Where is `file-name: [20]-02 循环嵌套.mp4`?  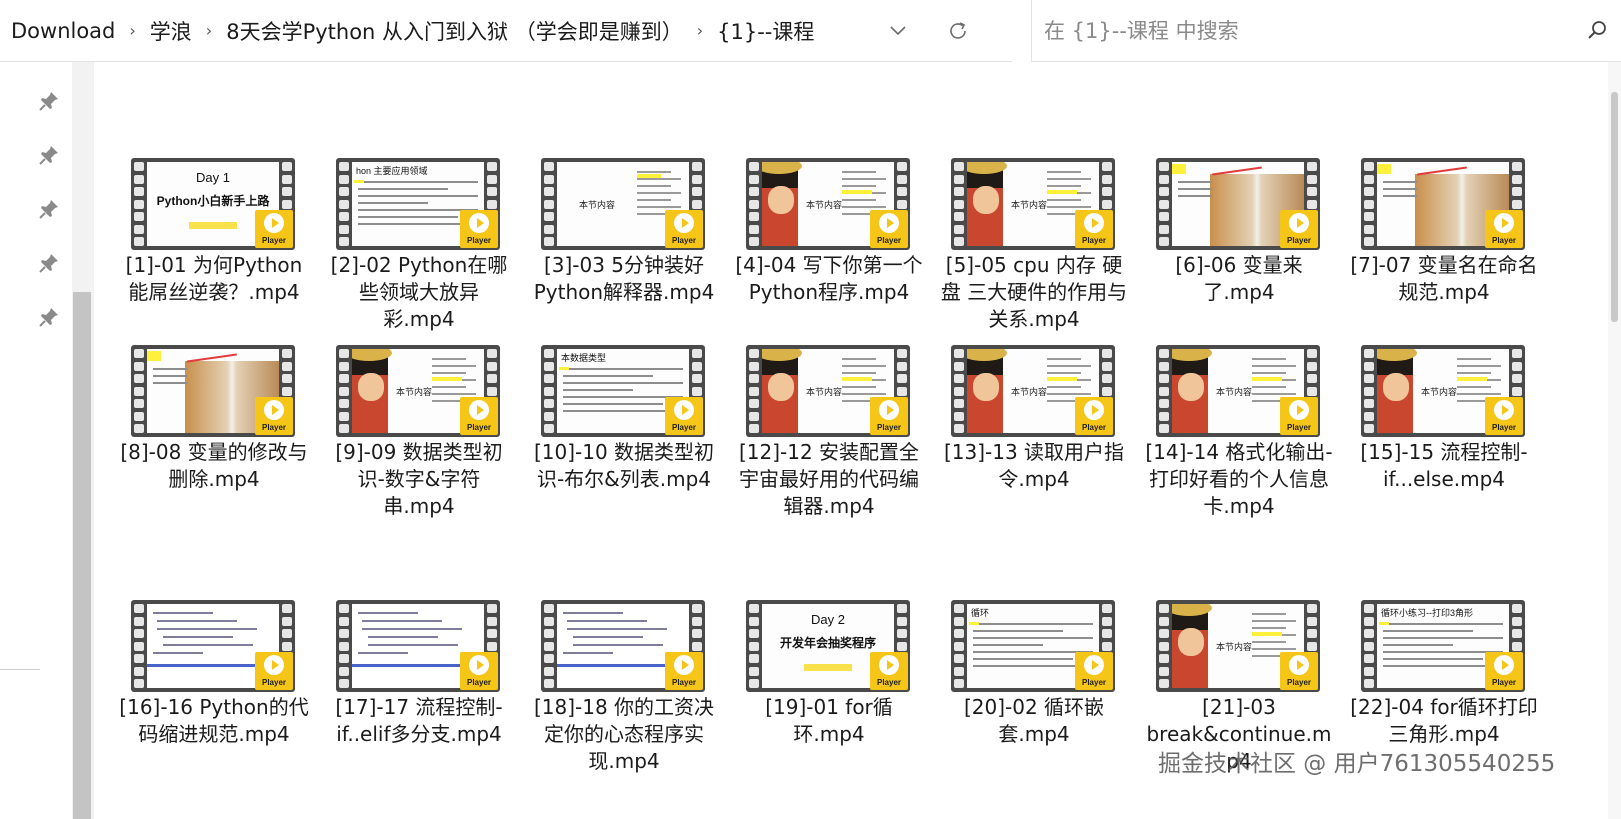 file-name: [20]-02 循环嵌套.mp4 is located at coordinates (1034, 721).